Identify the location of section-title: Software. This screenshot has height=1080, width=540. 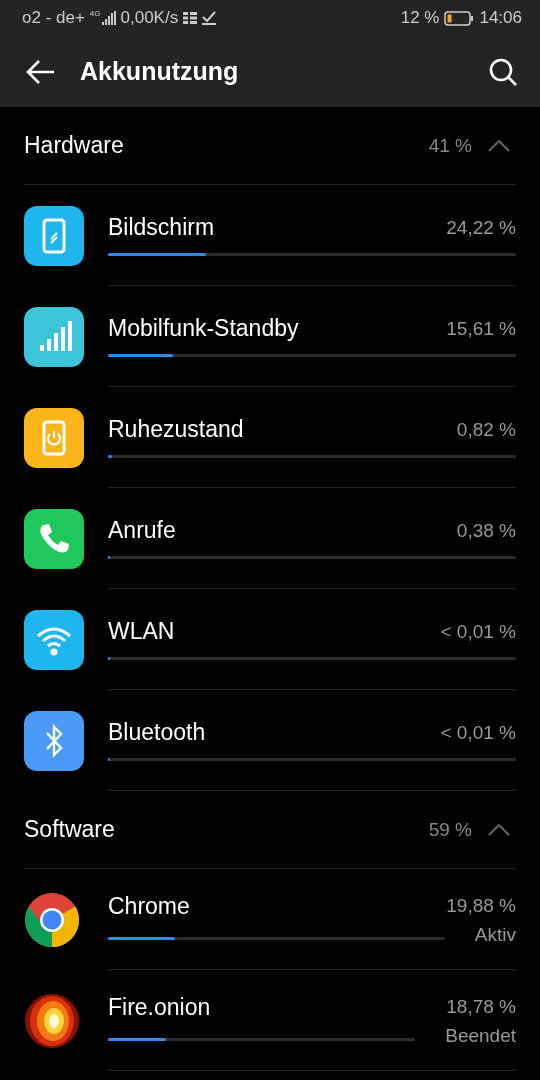
(69, 829).